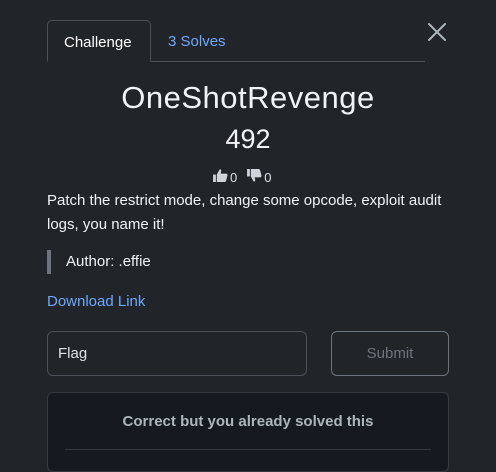 The image size is (496, 472). What do you see at coordinates (96, 301) in the screenshot?
I see `download-link: Download Link` at bounding box center [96, 301].